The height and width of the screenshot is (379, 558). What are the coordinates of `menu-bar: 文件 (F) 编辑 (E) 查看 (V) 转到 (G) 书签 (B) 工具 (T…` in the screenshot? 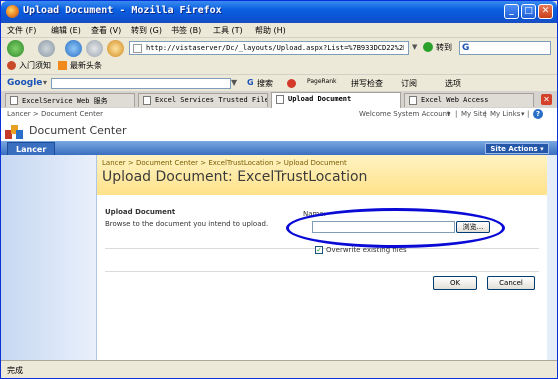 It's located at (279, 30).